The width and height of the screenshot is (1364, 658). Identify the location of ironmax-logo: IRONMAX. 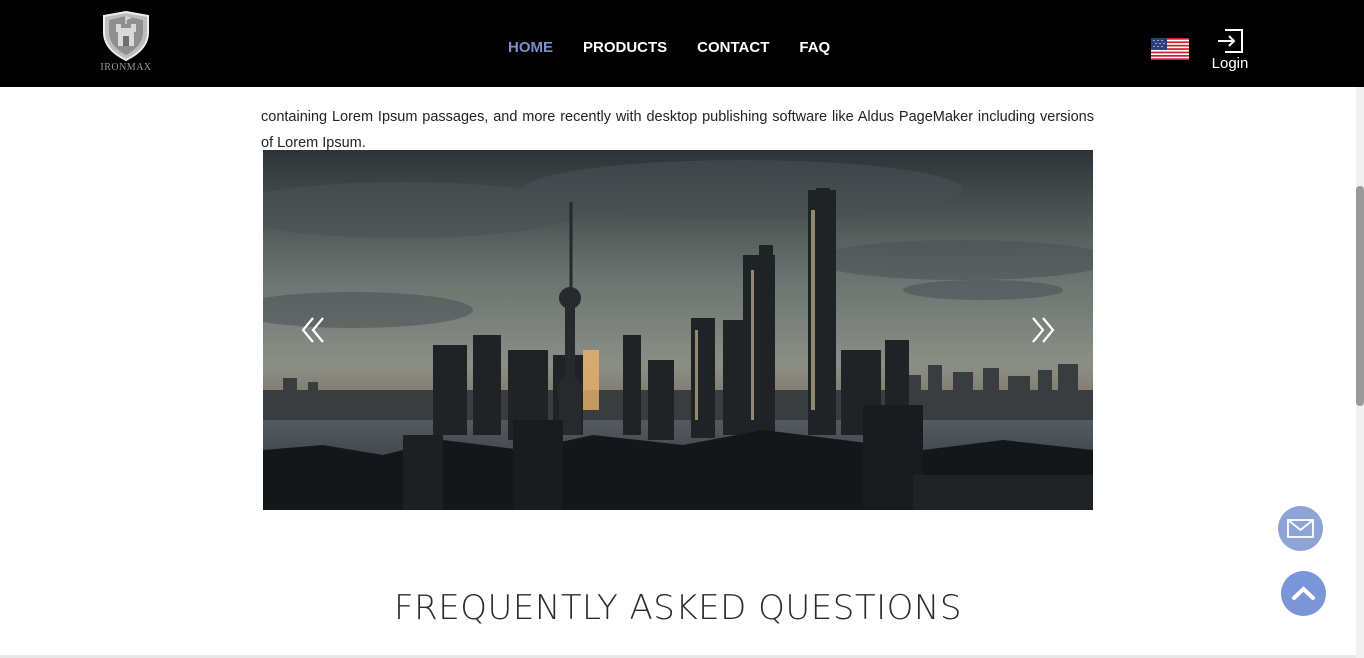
(126, 43).